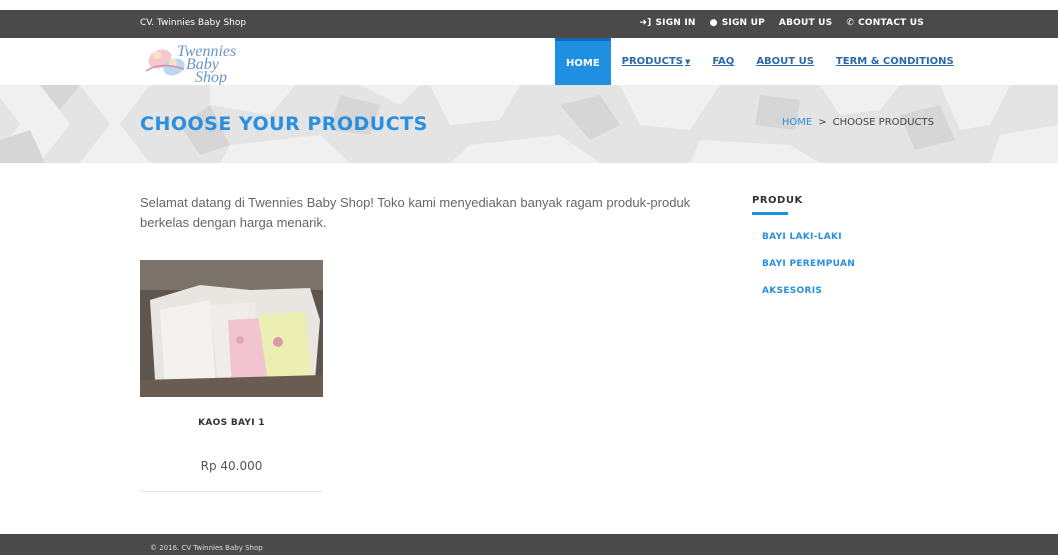 This screenshot has height=555, width=1058. What do you see at coordinates (211, 77) in the screenshot?
I see `logo-text-line3: Shop` at bounding box center [211, 77].